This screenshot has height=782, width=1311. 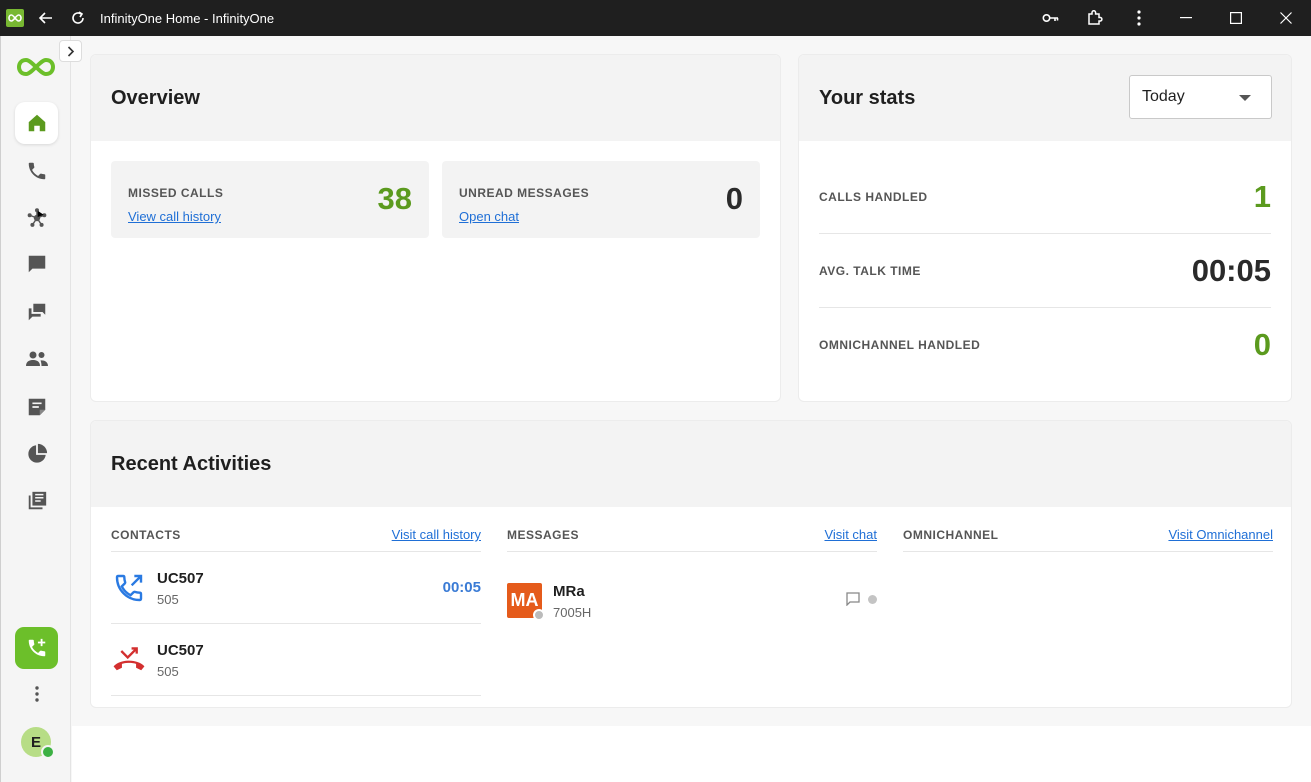 I want to click on visit-chat-link: Visit chat, so click(x=850, y=534).